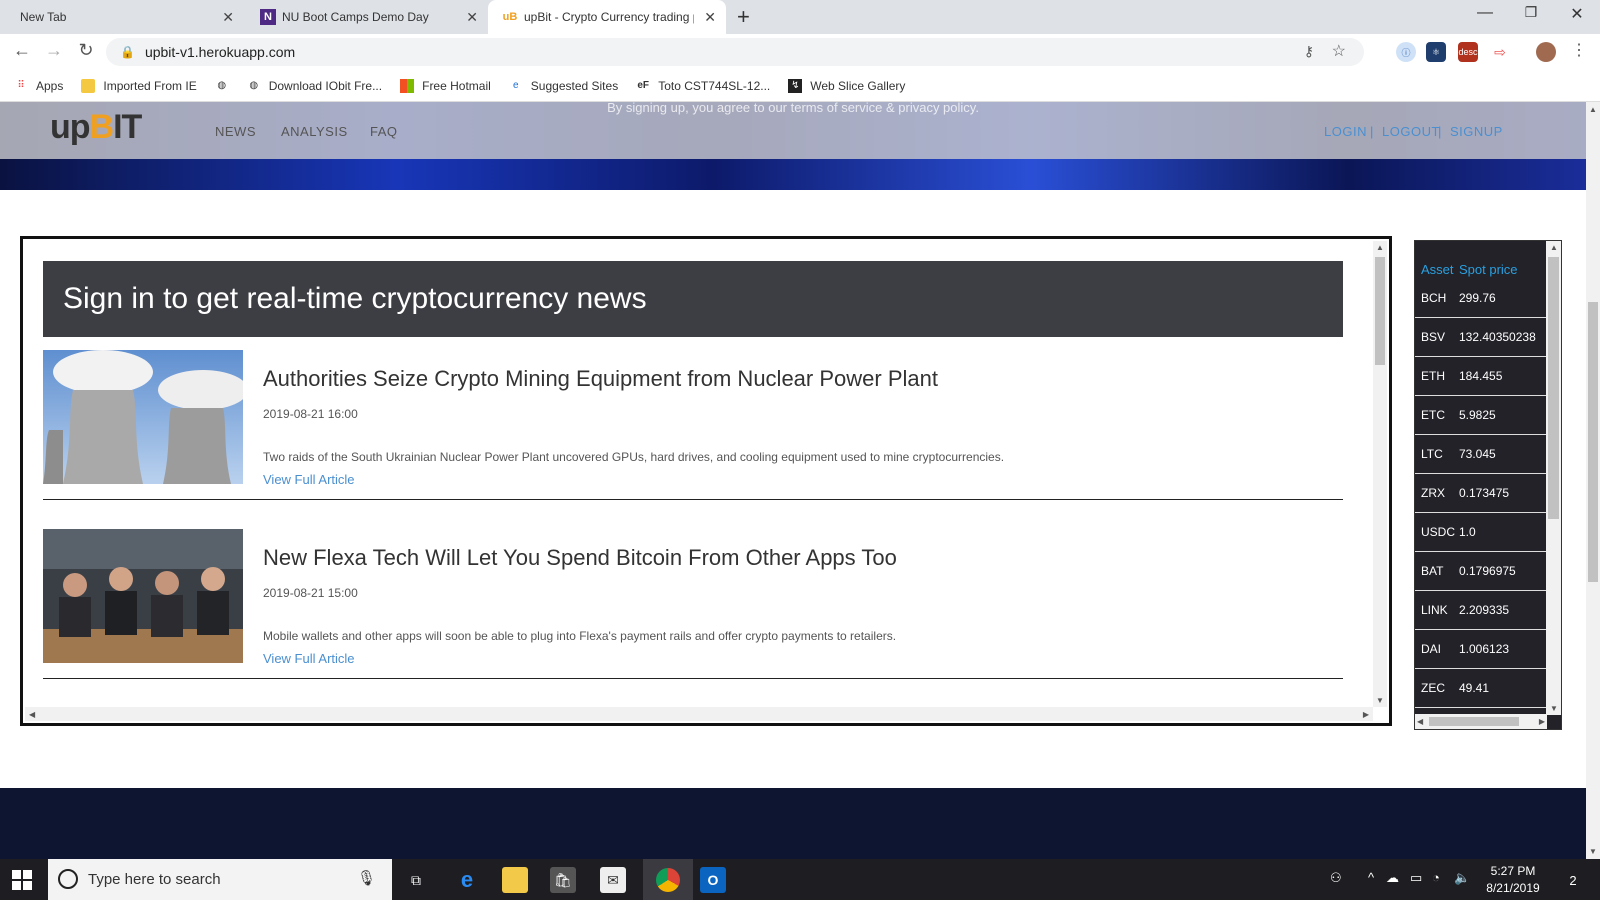  What do you see at coordinates (1487, 571) in the screenshot?
I see `spot-price-value: 0.1796975` at bounding box center [1487, 571].